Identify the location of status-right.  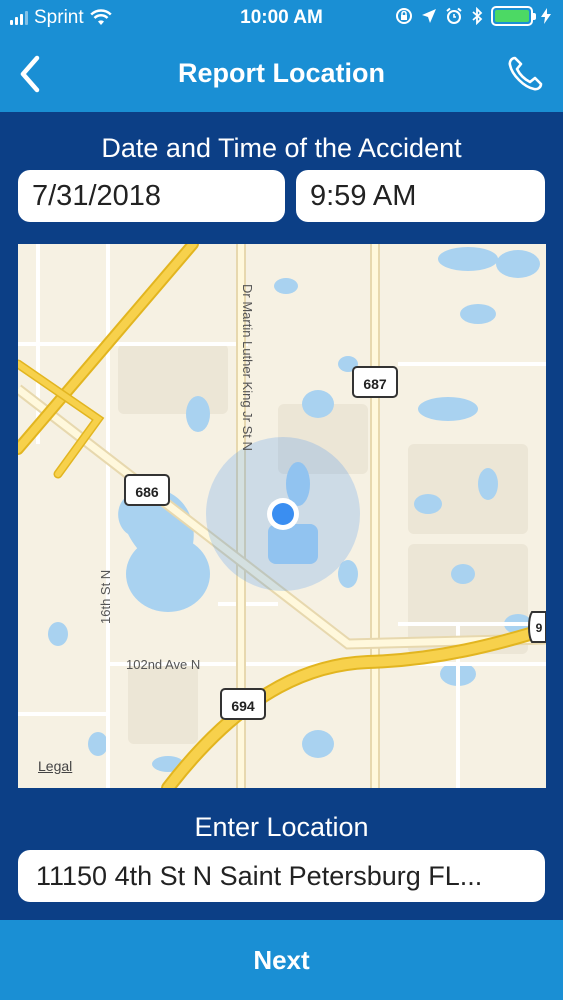
(473, 16).